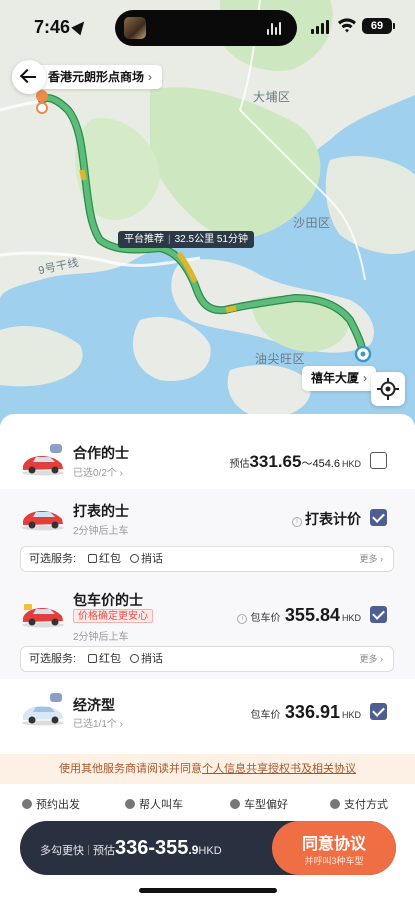  I want to click on locate-me-button, so click(388, 389).